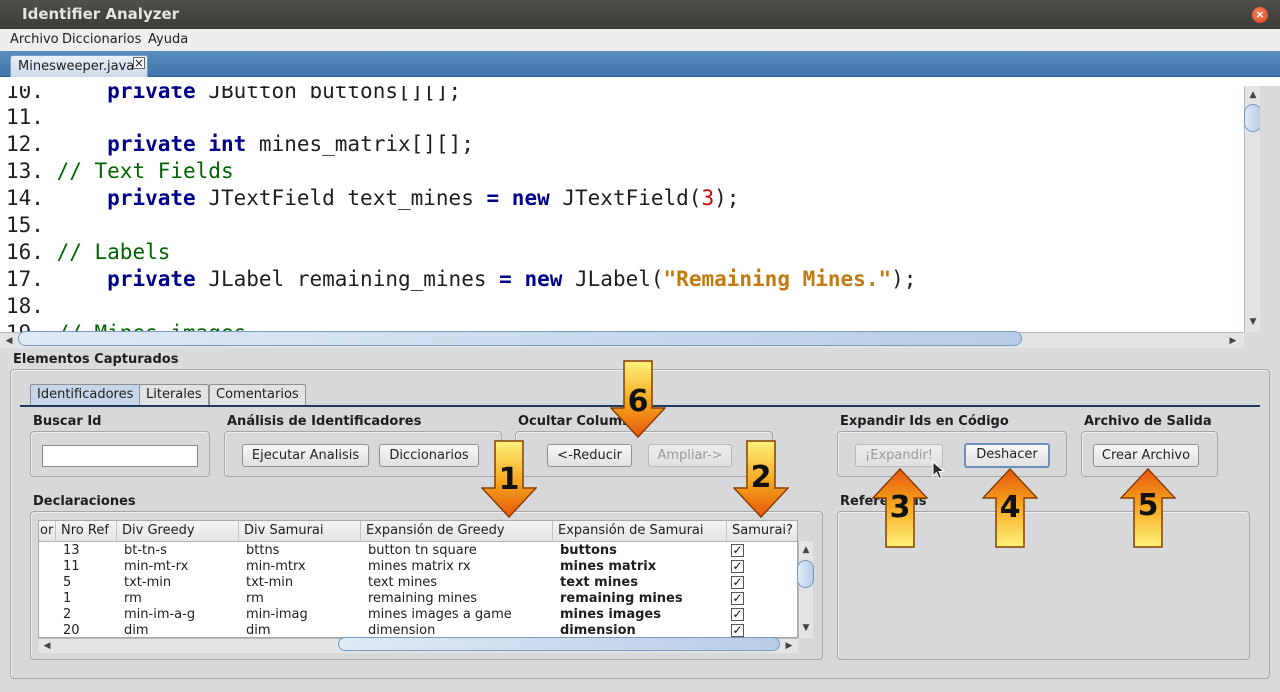 The image size is (1280, 692). What do you see at coordinates (168, 39) in the screenshot?
I see `menu-ayuda: Ayuda` at bounding box center [168, 39].